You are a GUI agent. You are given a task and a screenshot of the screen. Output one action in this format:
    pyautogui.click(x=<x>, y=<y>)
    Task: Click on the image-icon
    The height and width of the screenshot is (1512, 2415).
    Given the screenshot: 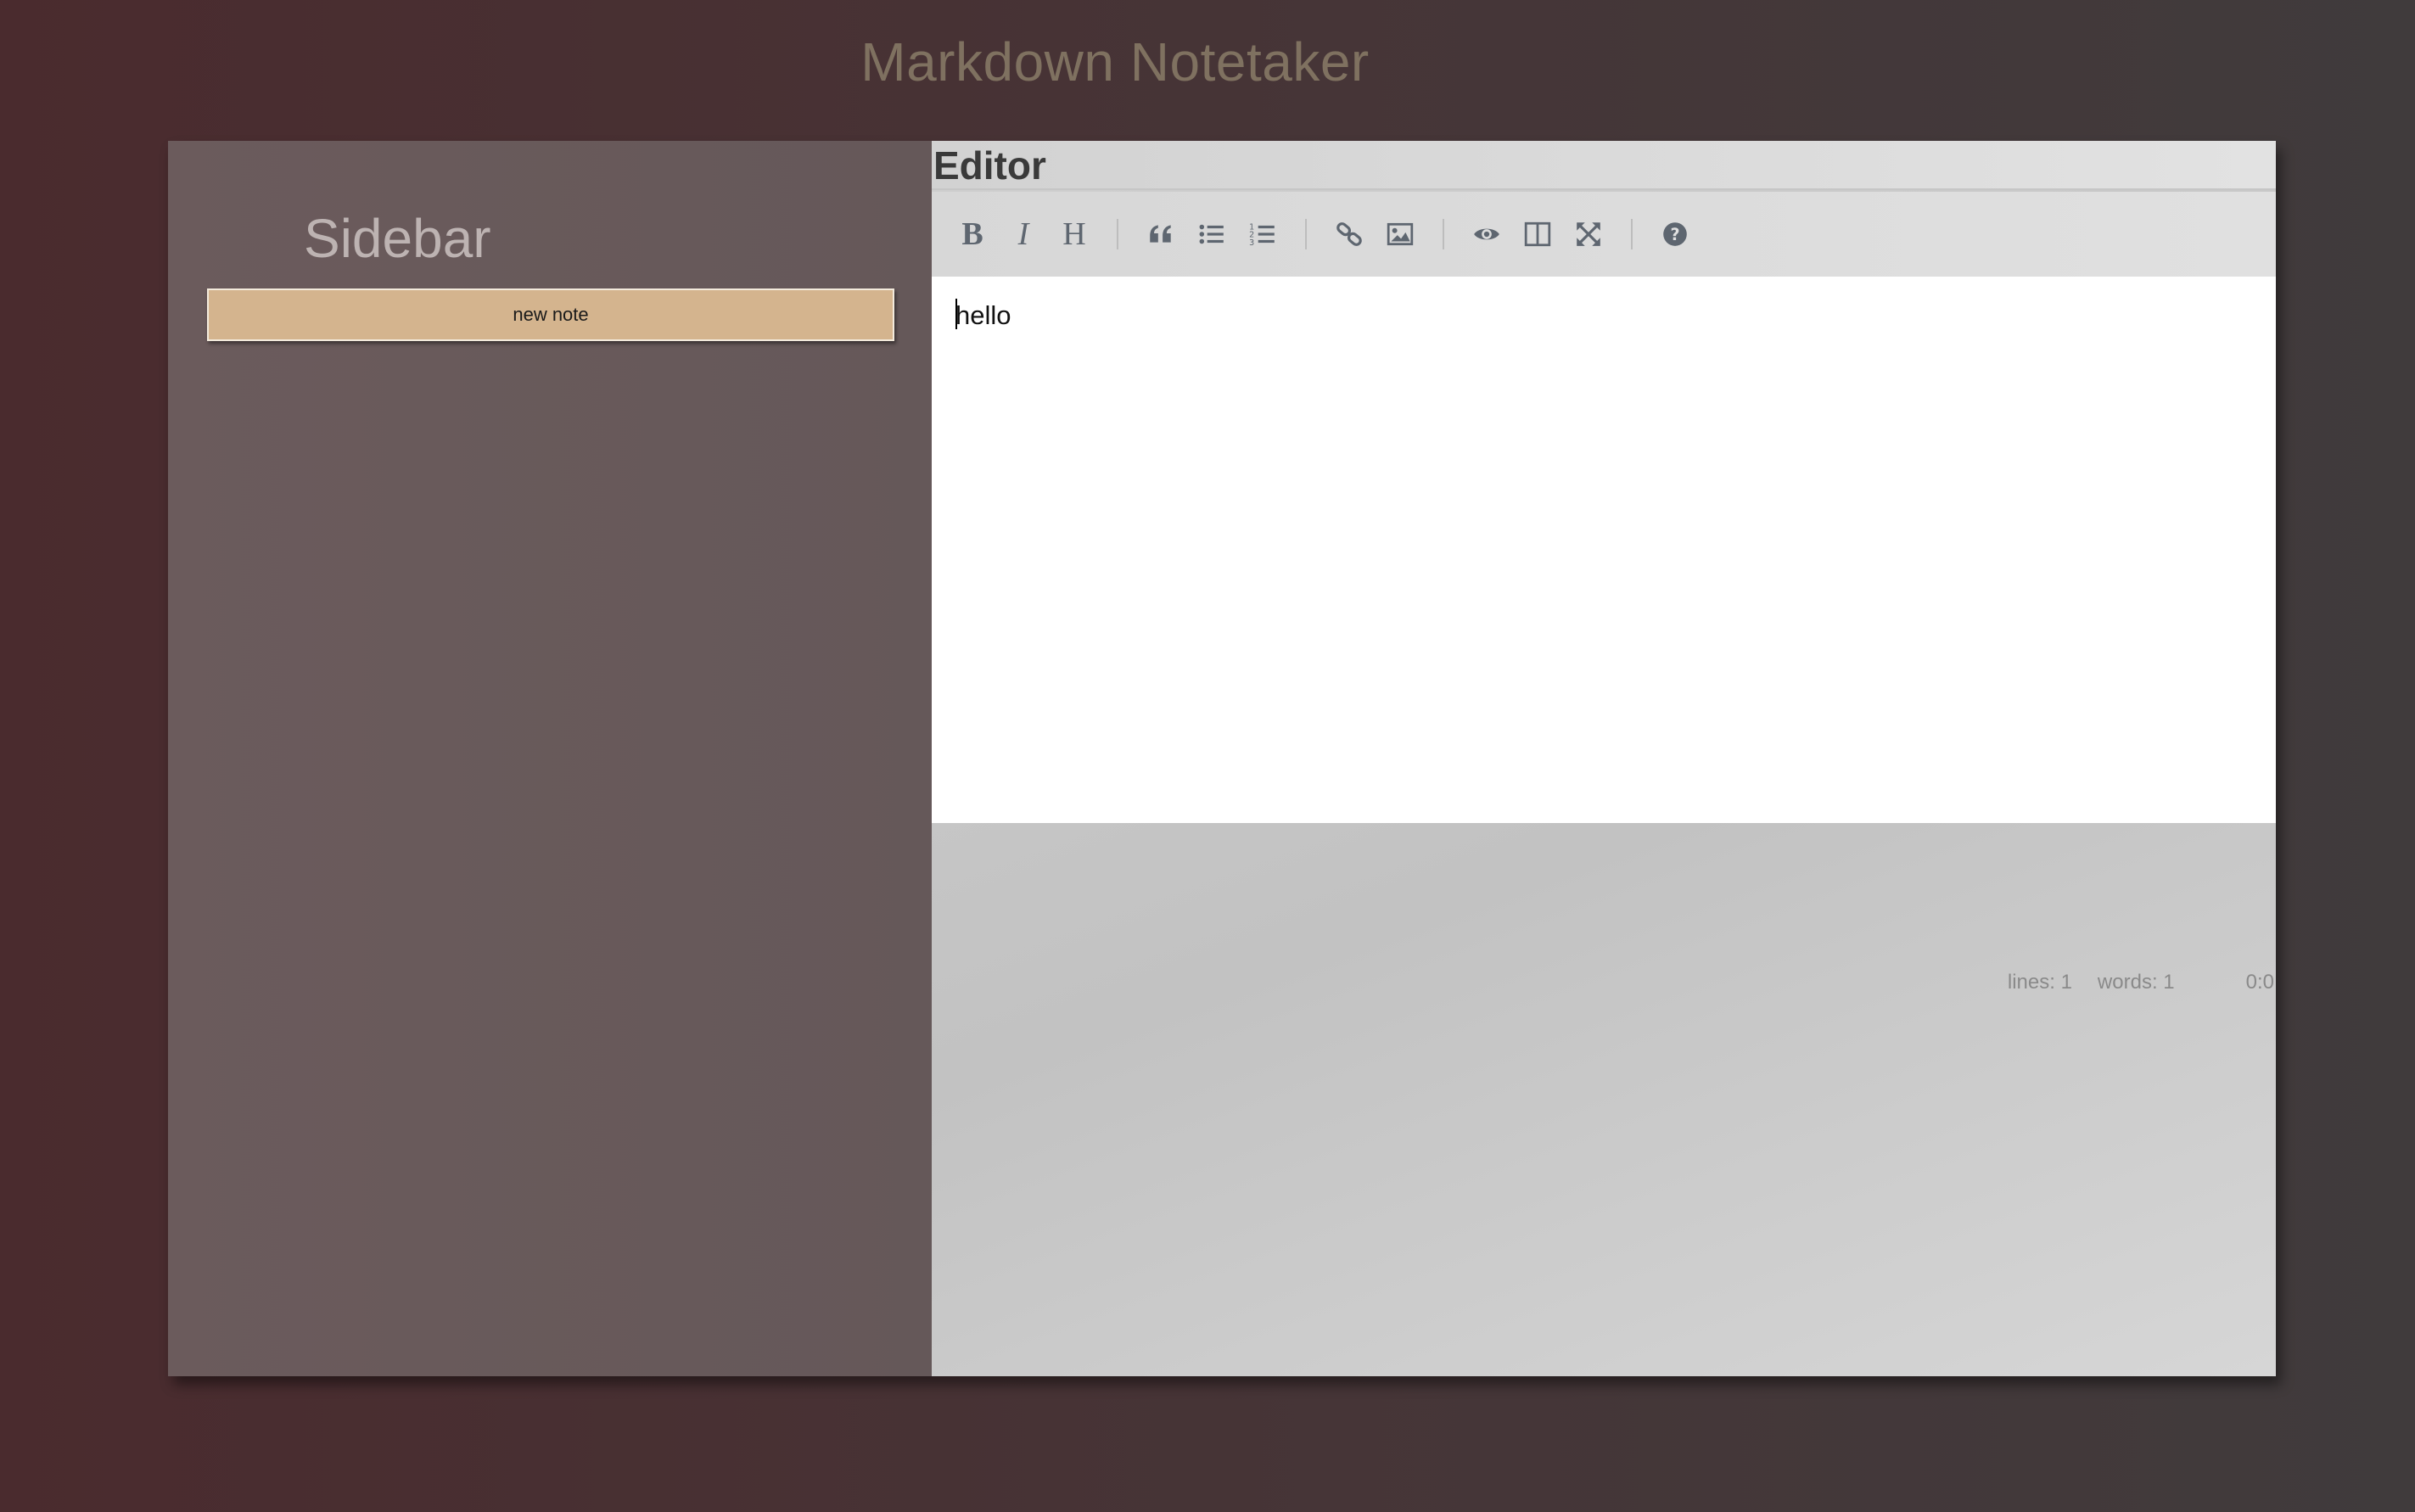 What is the action you would take?
    pyautogui.click(x=1400, y=234)
    